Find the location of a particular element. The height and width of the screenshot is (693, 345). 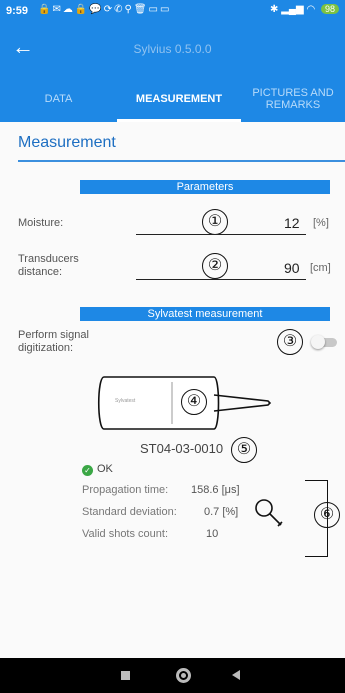

system-icons: ✱ ▂▄▆ ◠ 98 is located at coordinates (304, 9).